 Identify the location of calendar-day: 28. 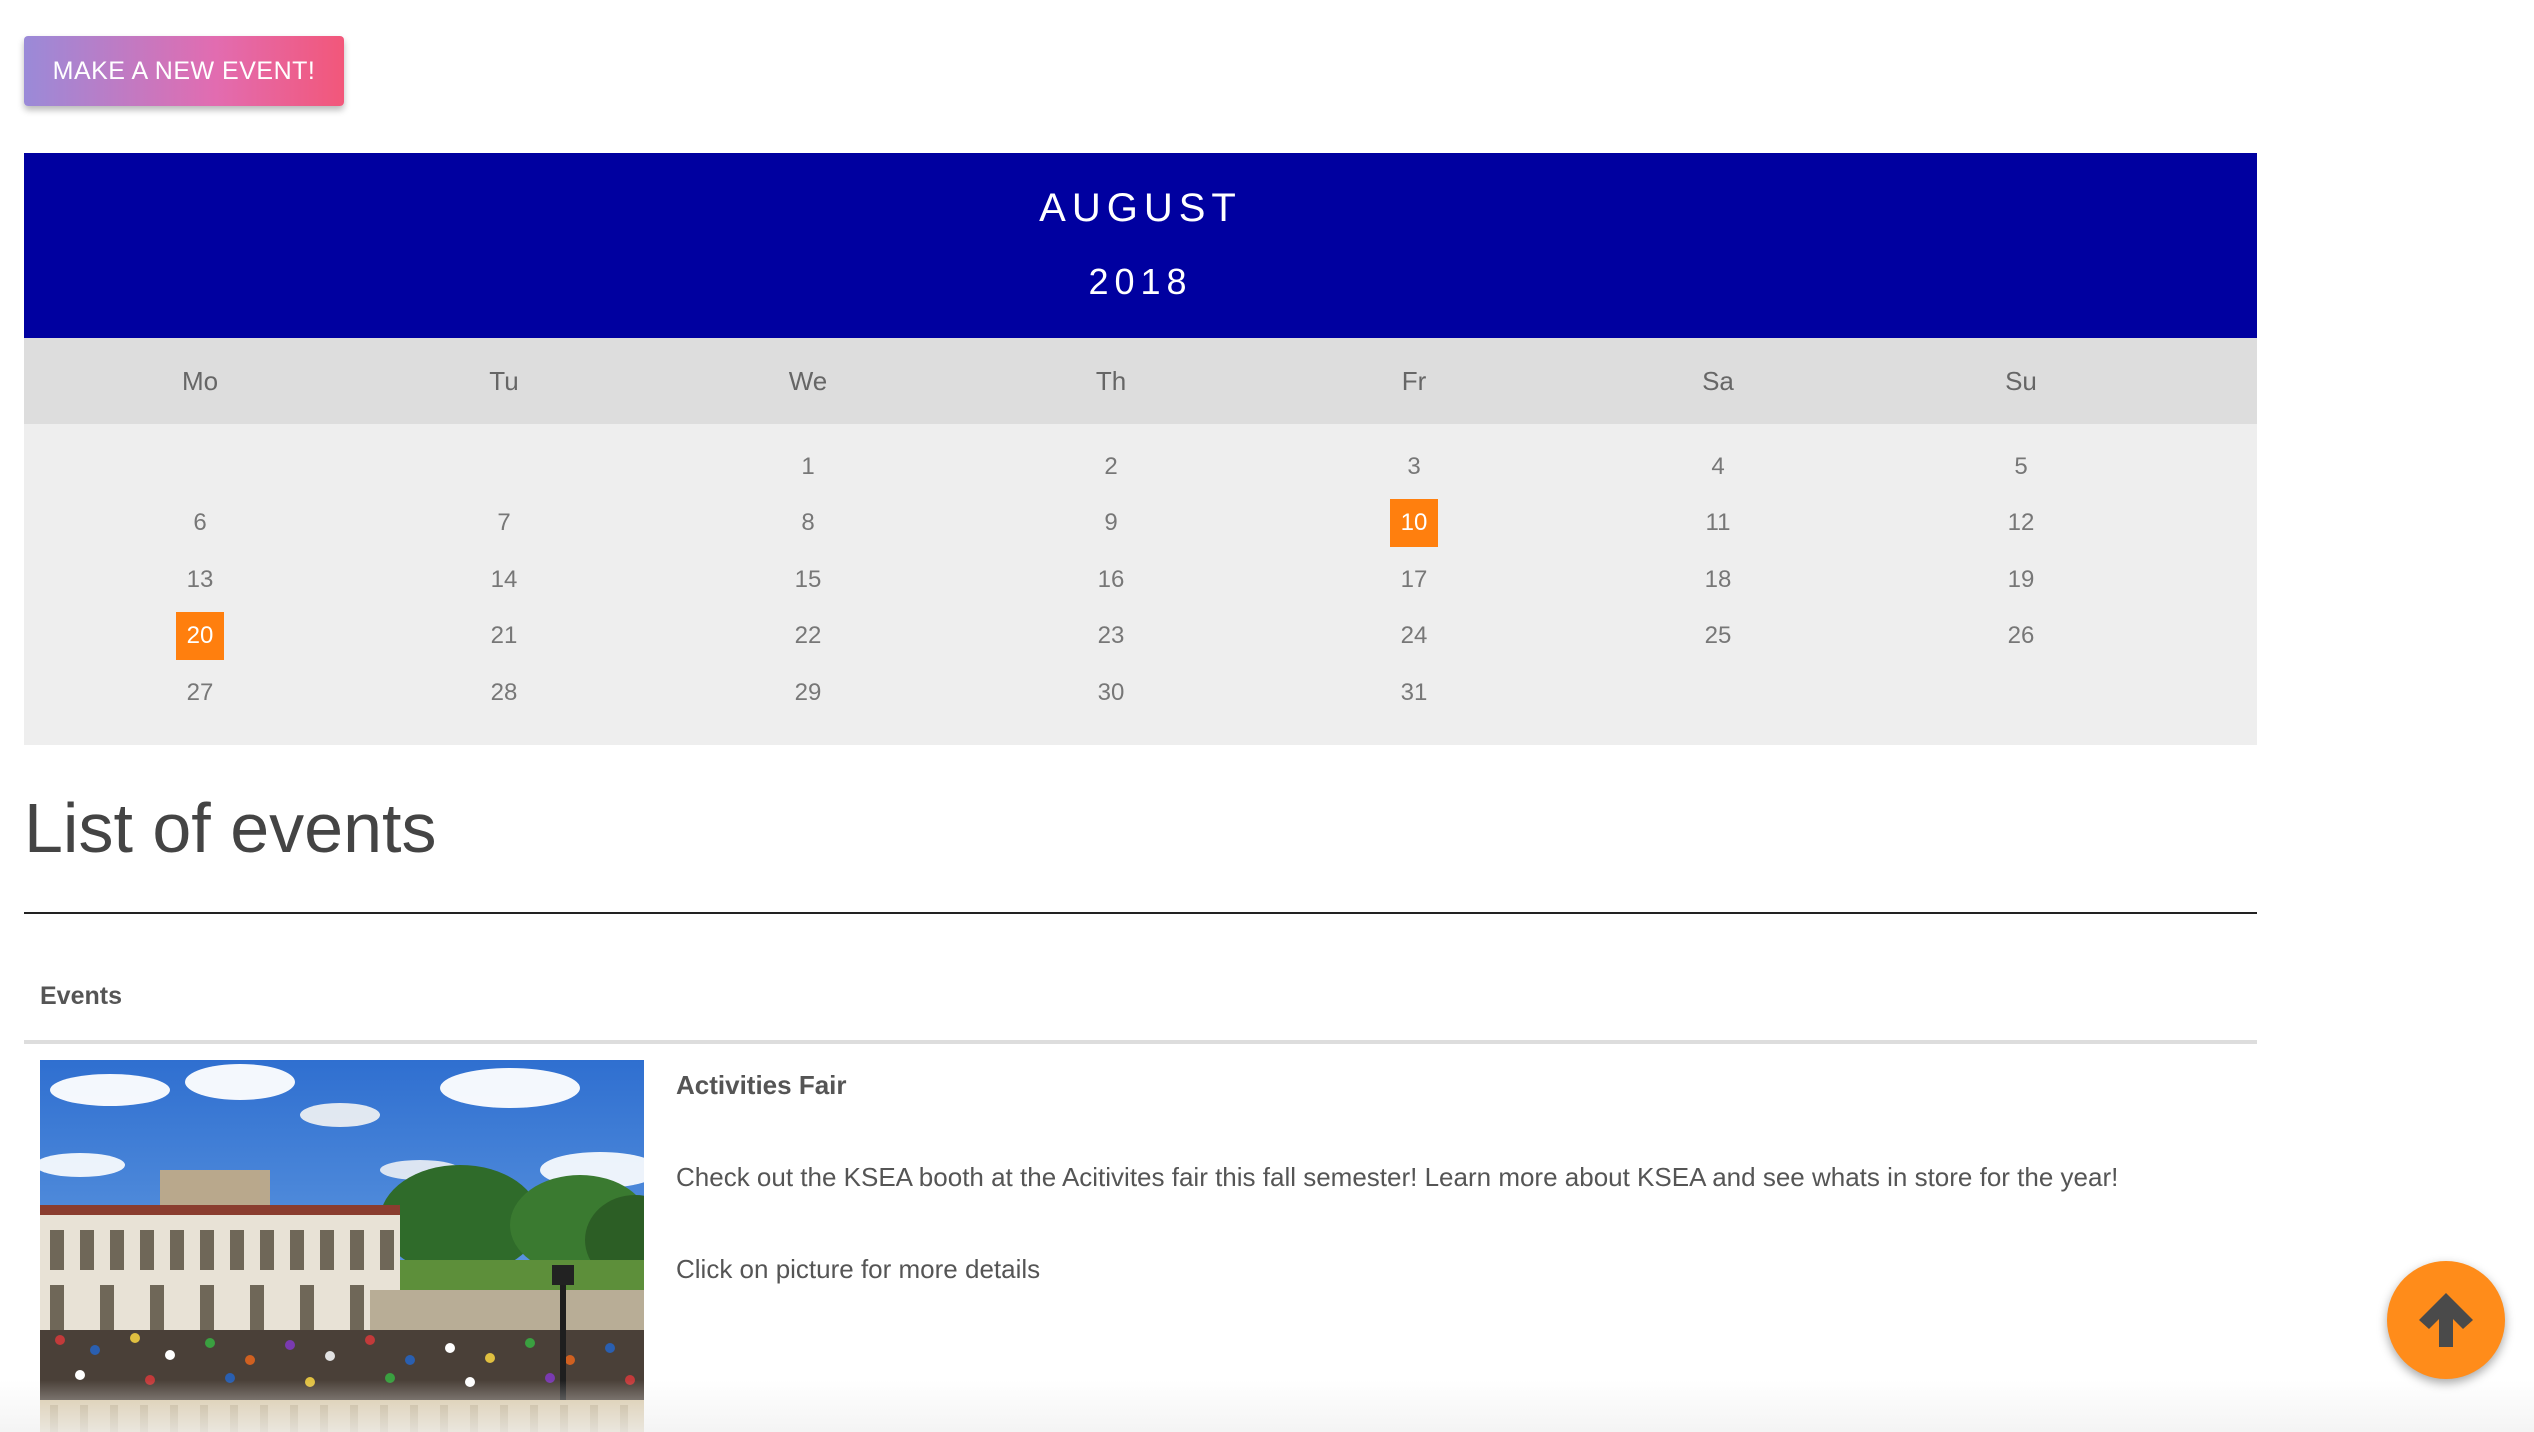
(504, 693).